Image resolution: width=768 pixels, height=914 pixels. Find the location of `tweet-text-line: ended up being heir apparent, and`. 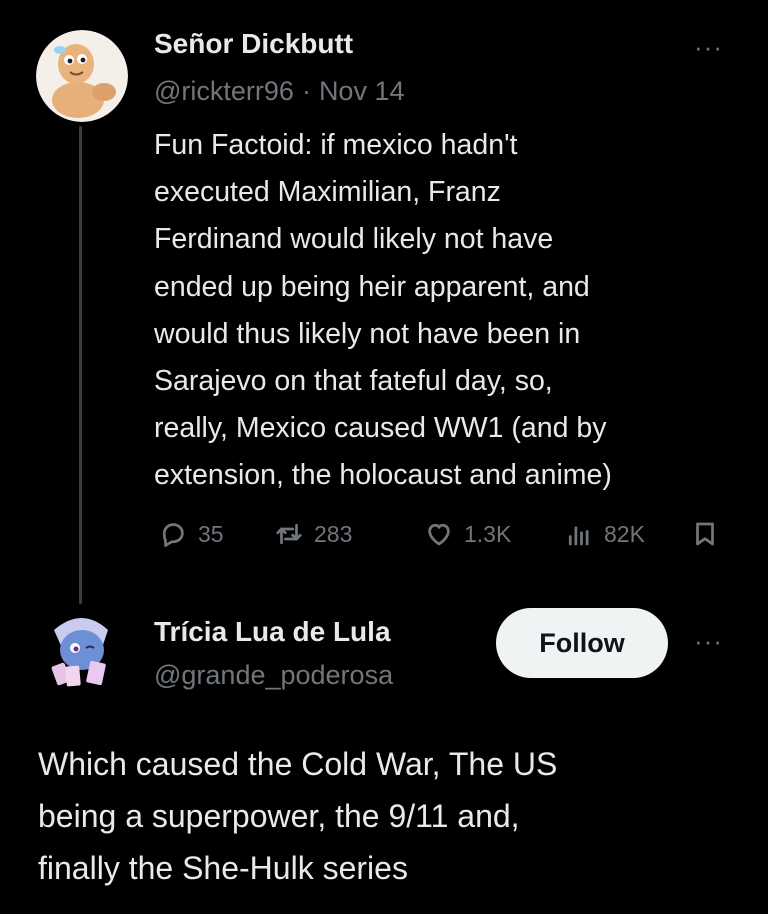

tweet-text-line: ended up being heir apparent, and is located at coordinates (372, 286).